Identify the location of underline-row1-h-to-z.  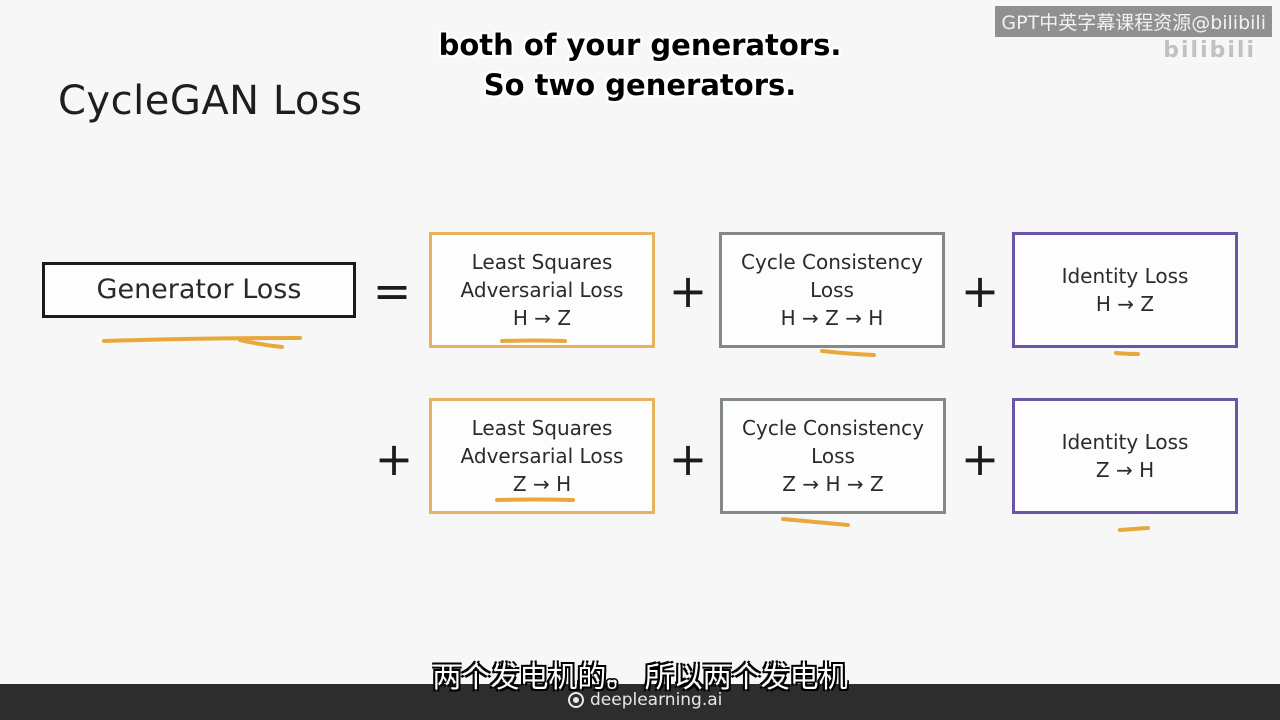
(533, 340).